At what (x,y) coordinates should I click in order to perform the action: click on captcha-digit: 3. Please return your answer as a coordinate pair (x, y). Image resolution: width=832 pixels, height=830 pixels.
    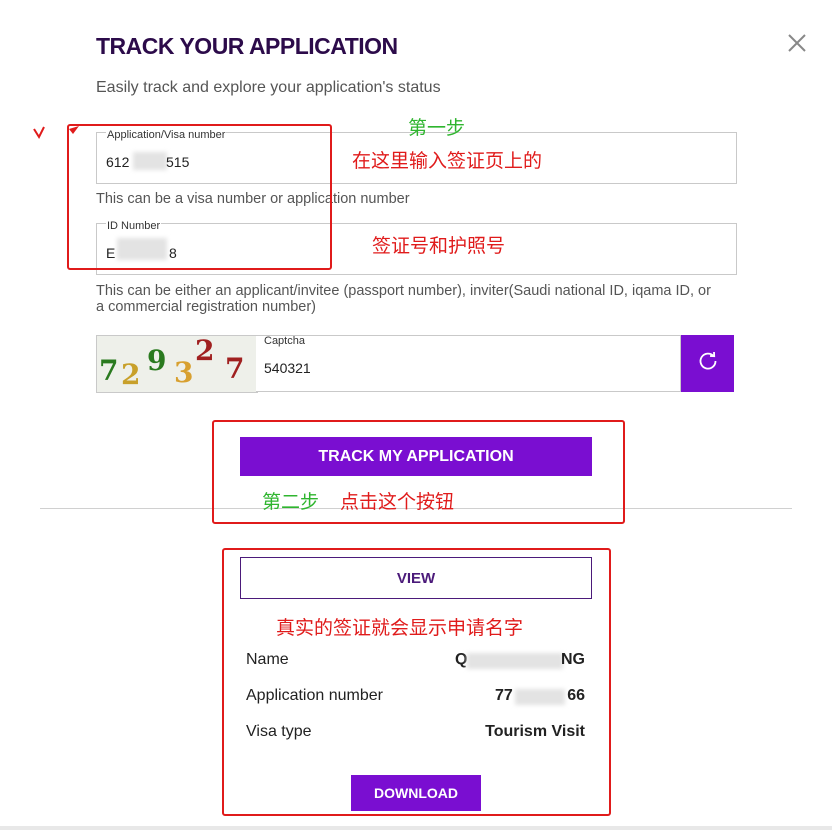
    Looking at the image, I should click on (184, 372).